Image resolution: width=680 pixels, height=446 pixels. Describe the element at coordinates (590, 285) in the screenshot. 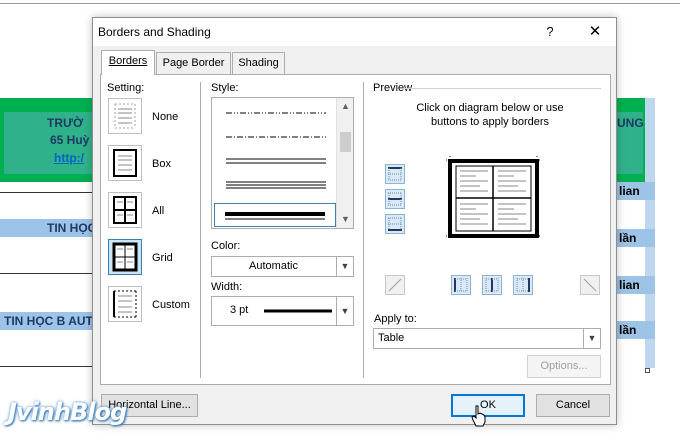

I see `diagonal-up-border-icon` at that location.